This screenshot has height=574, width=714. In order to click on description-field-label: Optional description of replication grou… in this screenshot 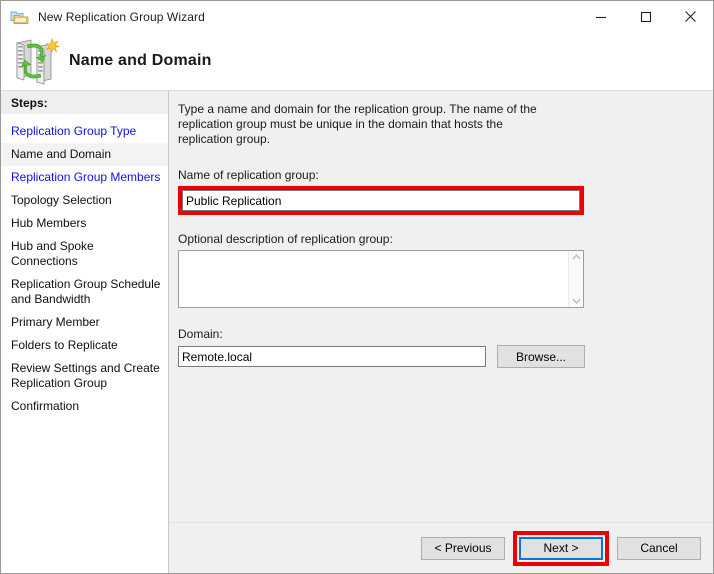, I will do `click(285, 239)`.